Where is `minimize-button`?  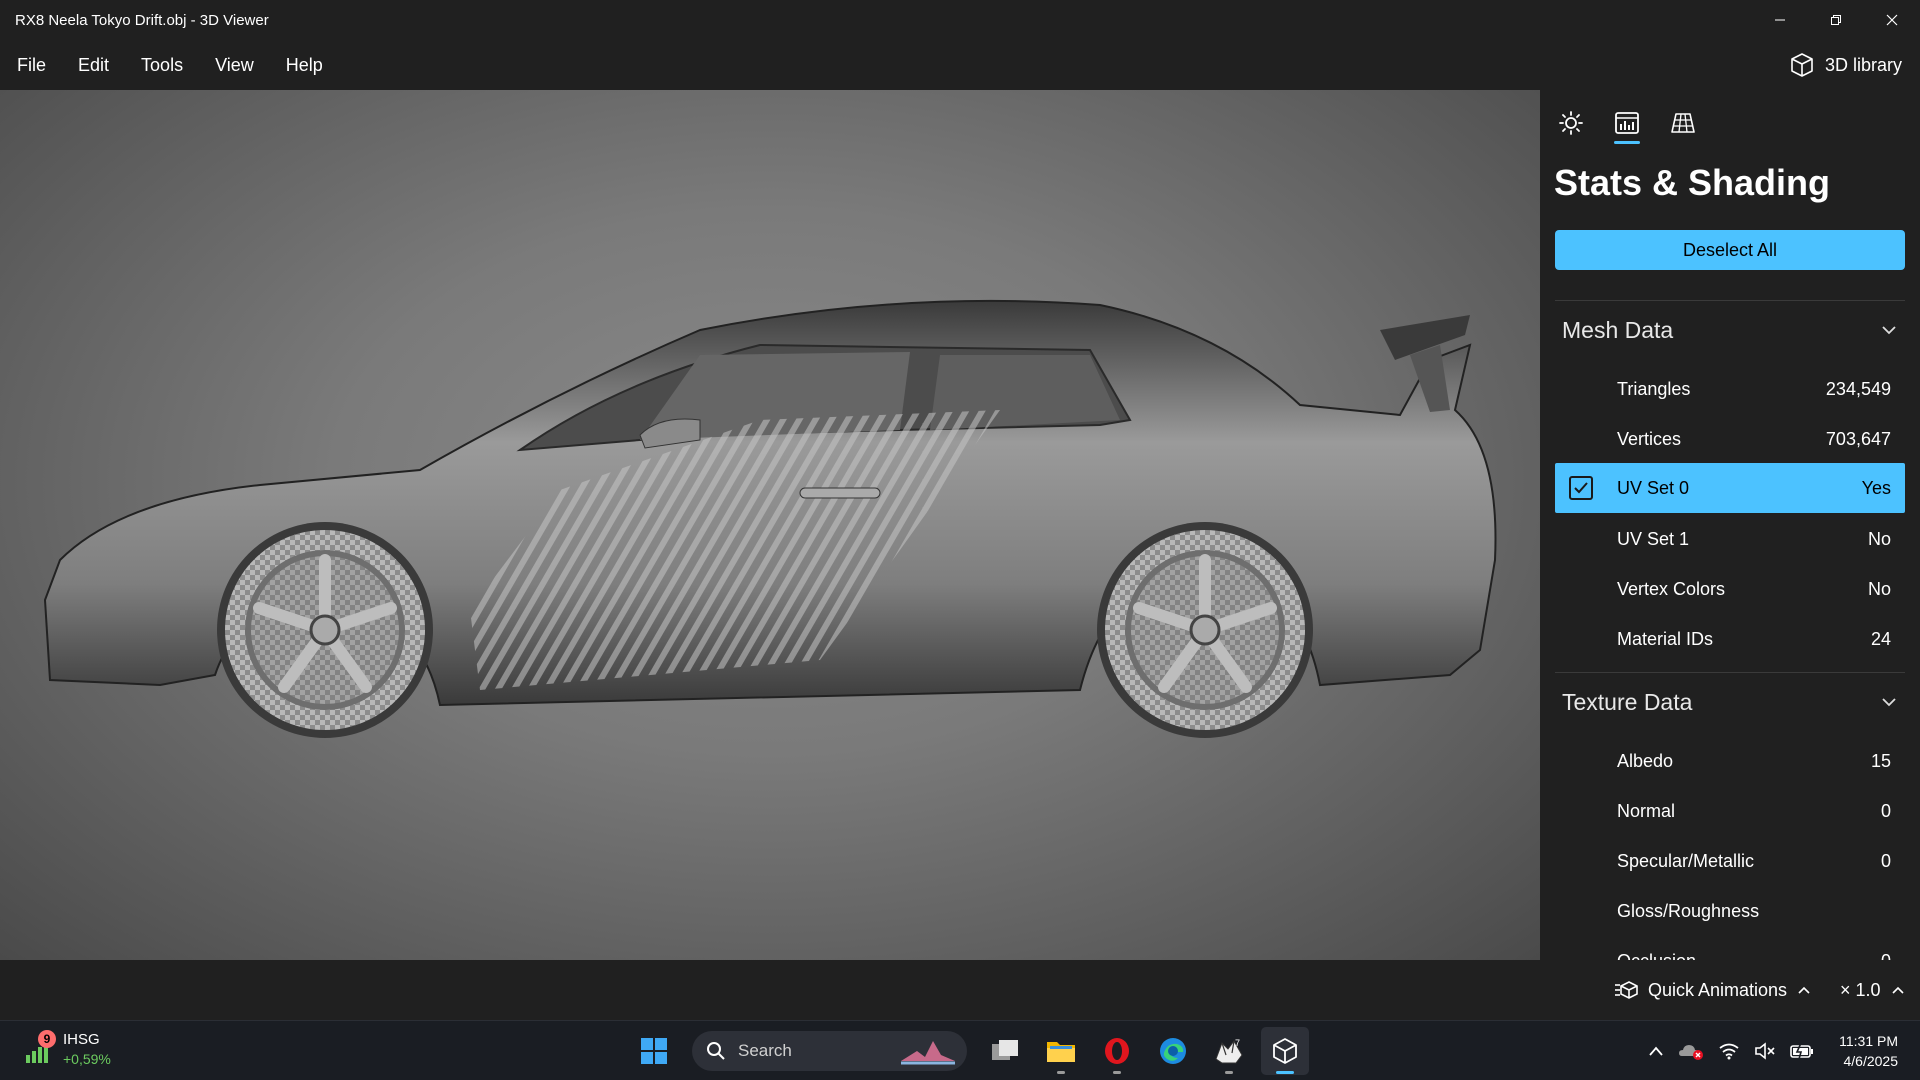
minimize-button is located at coordinates (1780, 20).